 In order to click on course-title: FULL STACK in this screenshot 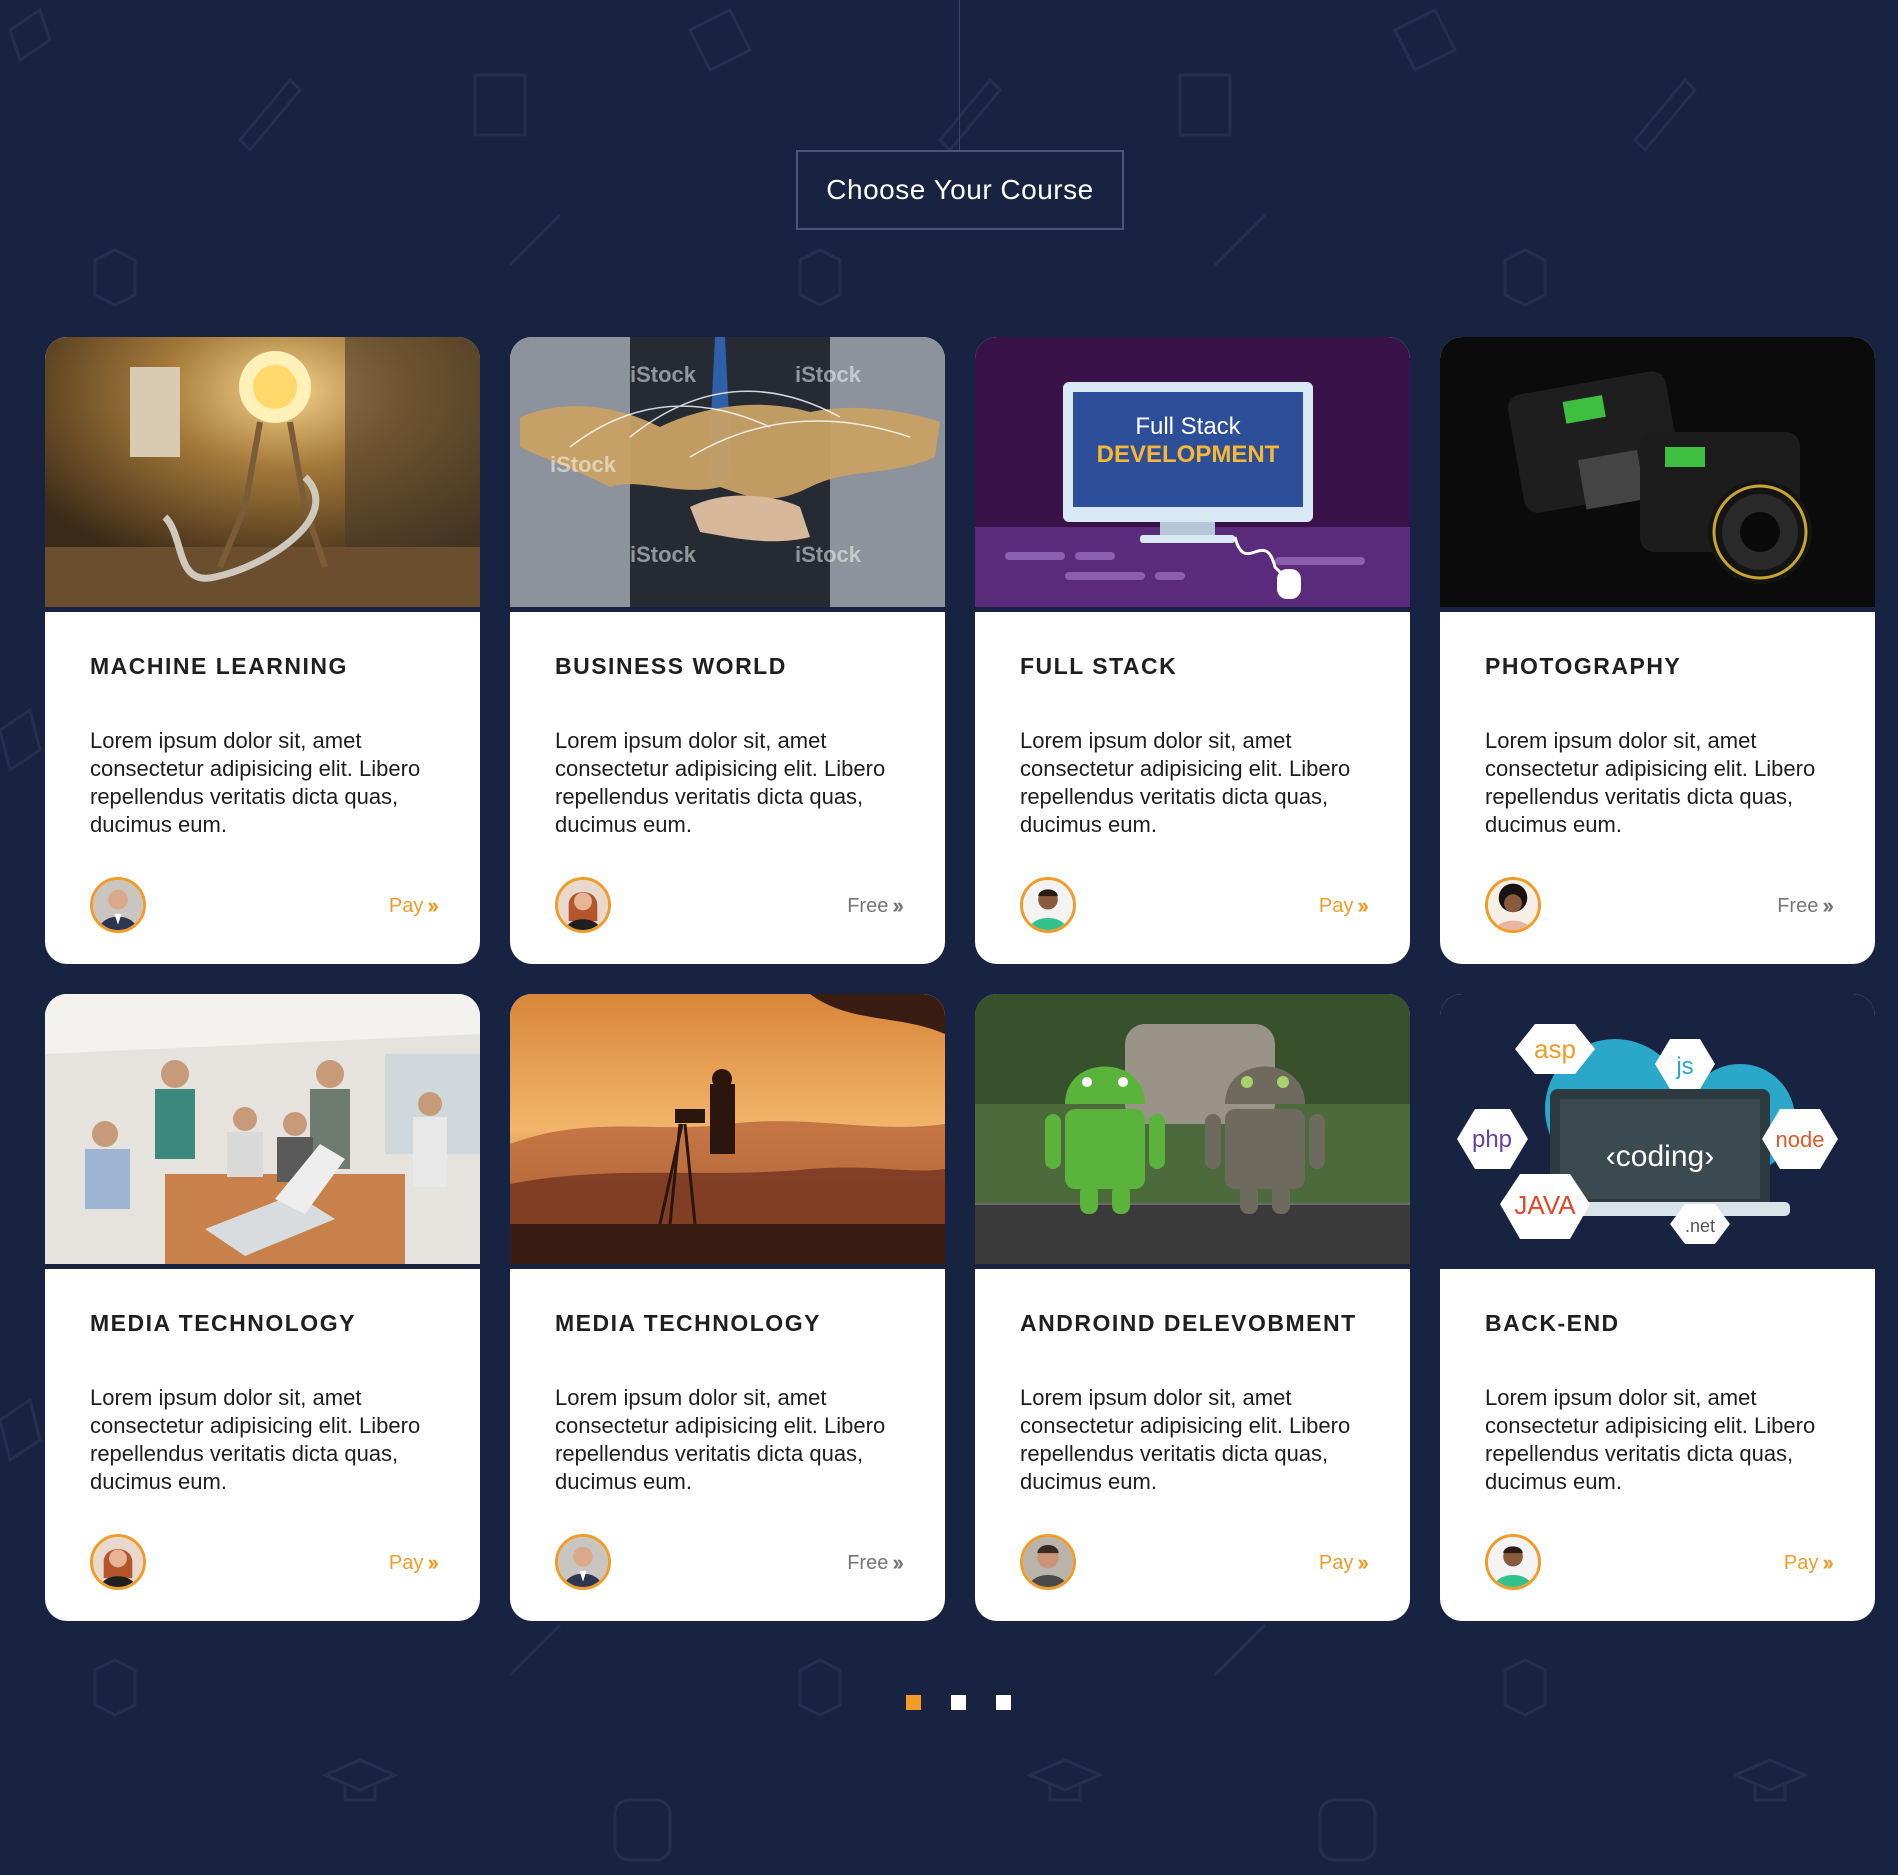, I will do `click(1099, 666)`.